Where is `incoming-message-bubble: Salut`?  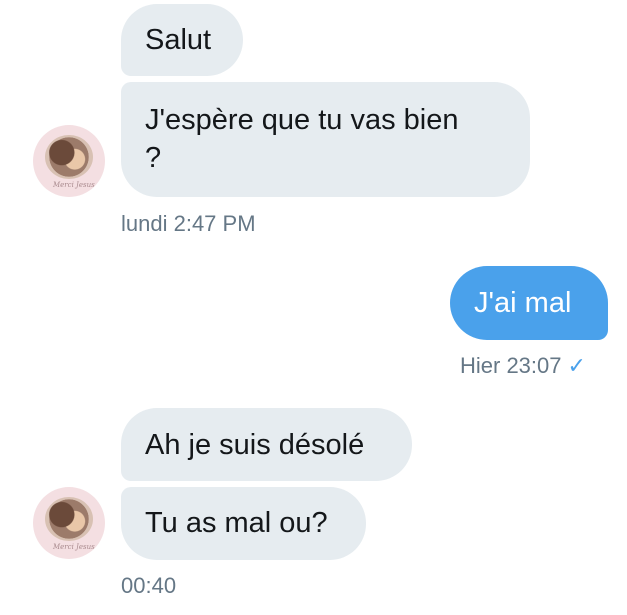 incoming-message-bubble: Salut is located at coordinates (182, 40).